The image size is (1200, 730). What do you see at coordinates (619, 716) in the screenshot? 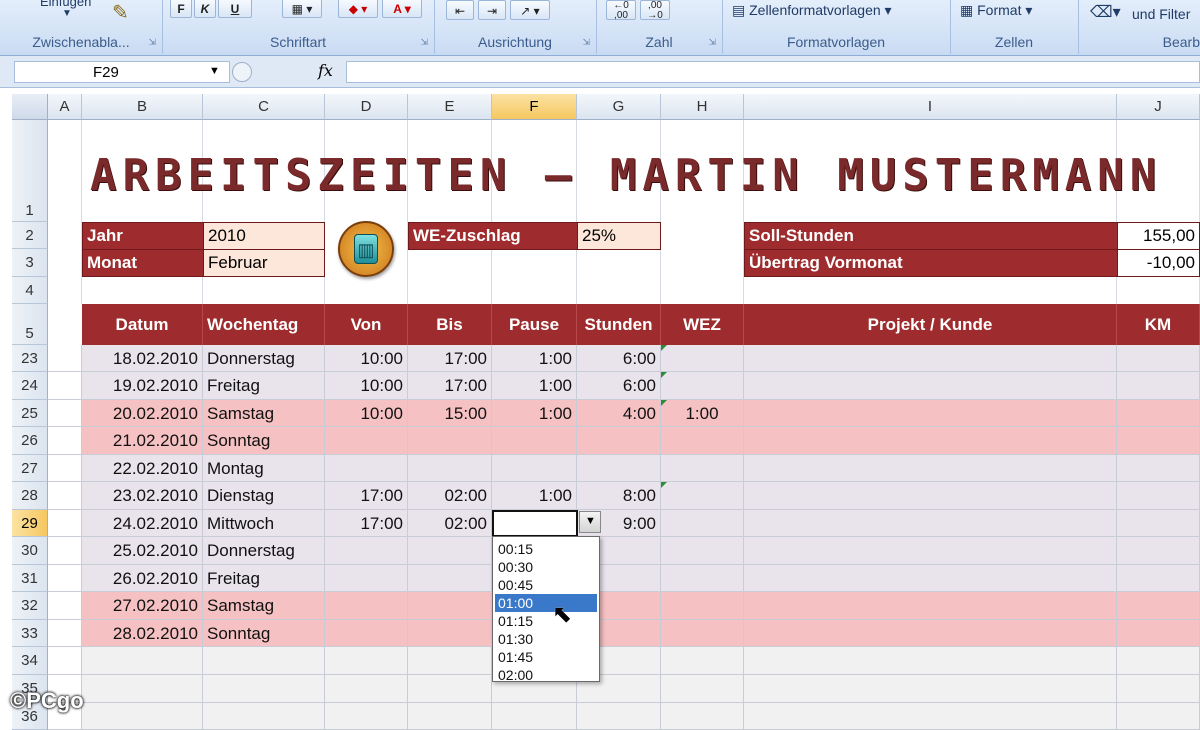
I see `table-cell-stunden` at bounding box center [619, 716].